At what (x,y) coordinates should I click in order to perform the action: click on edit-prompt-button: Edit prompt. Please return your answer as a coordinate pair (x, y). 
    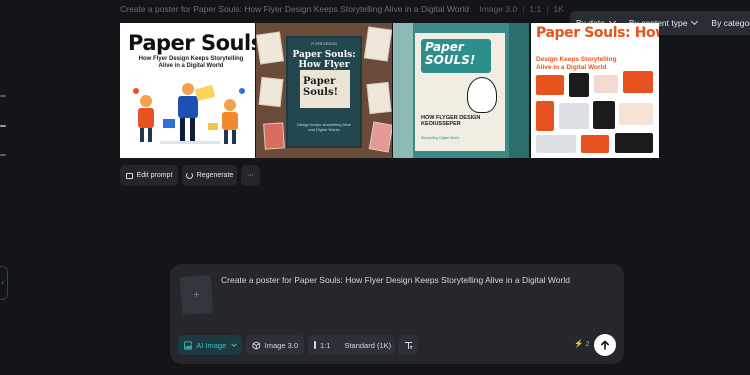
    Looking at the image, I should click on (149, 175).